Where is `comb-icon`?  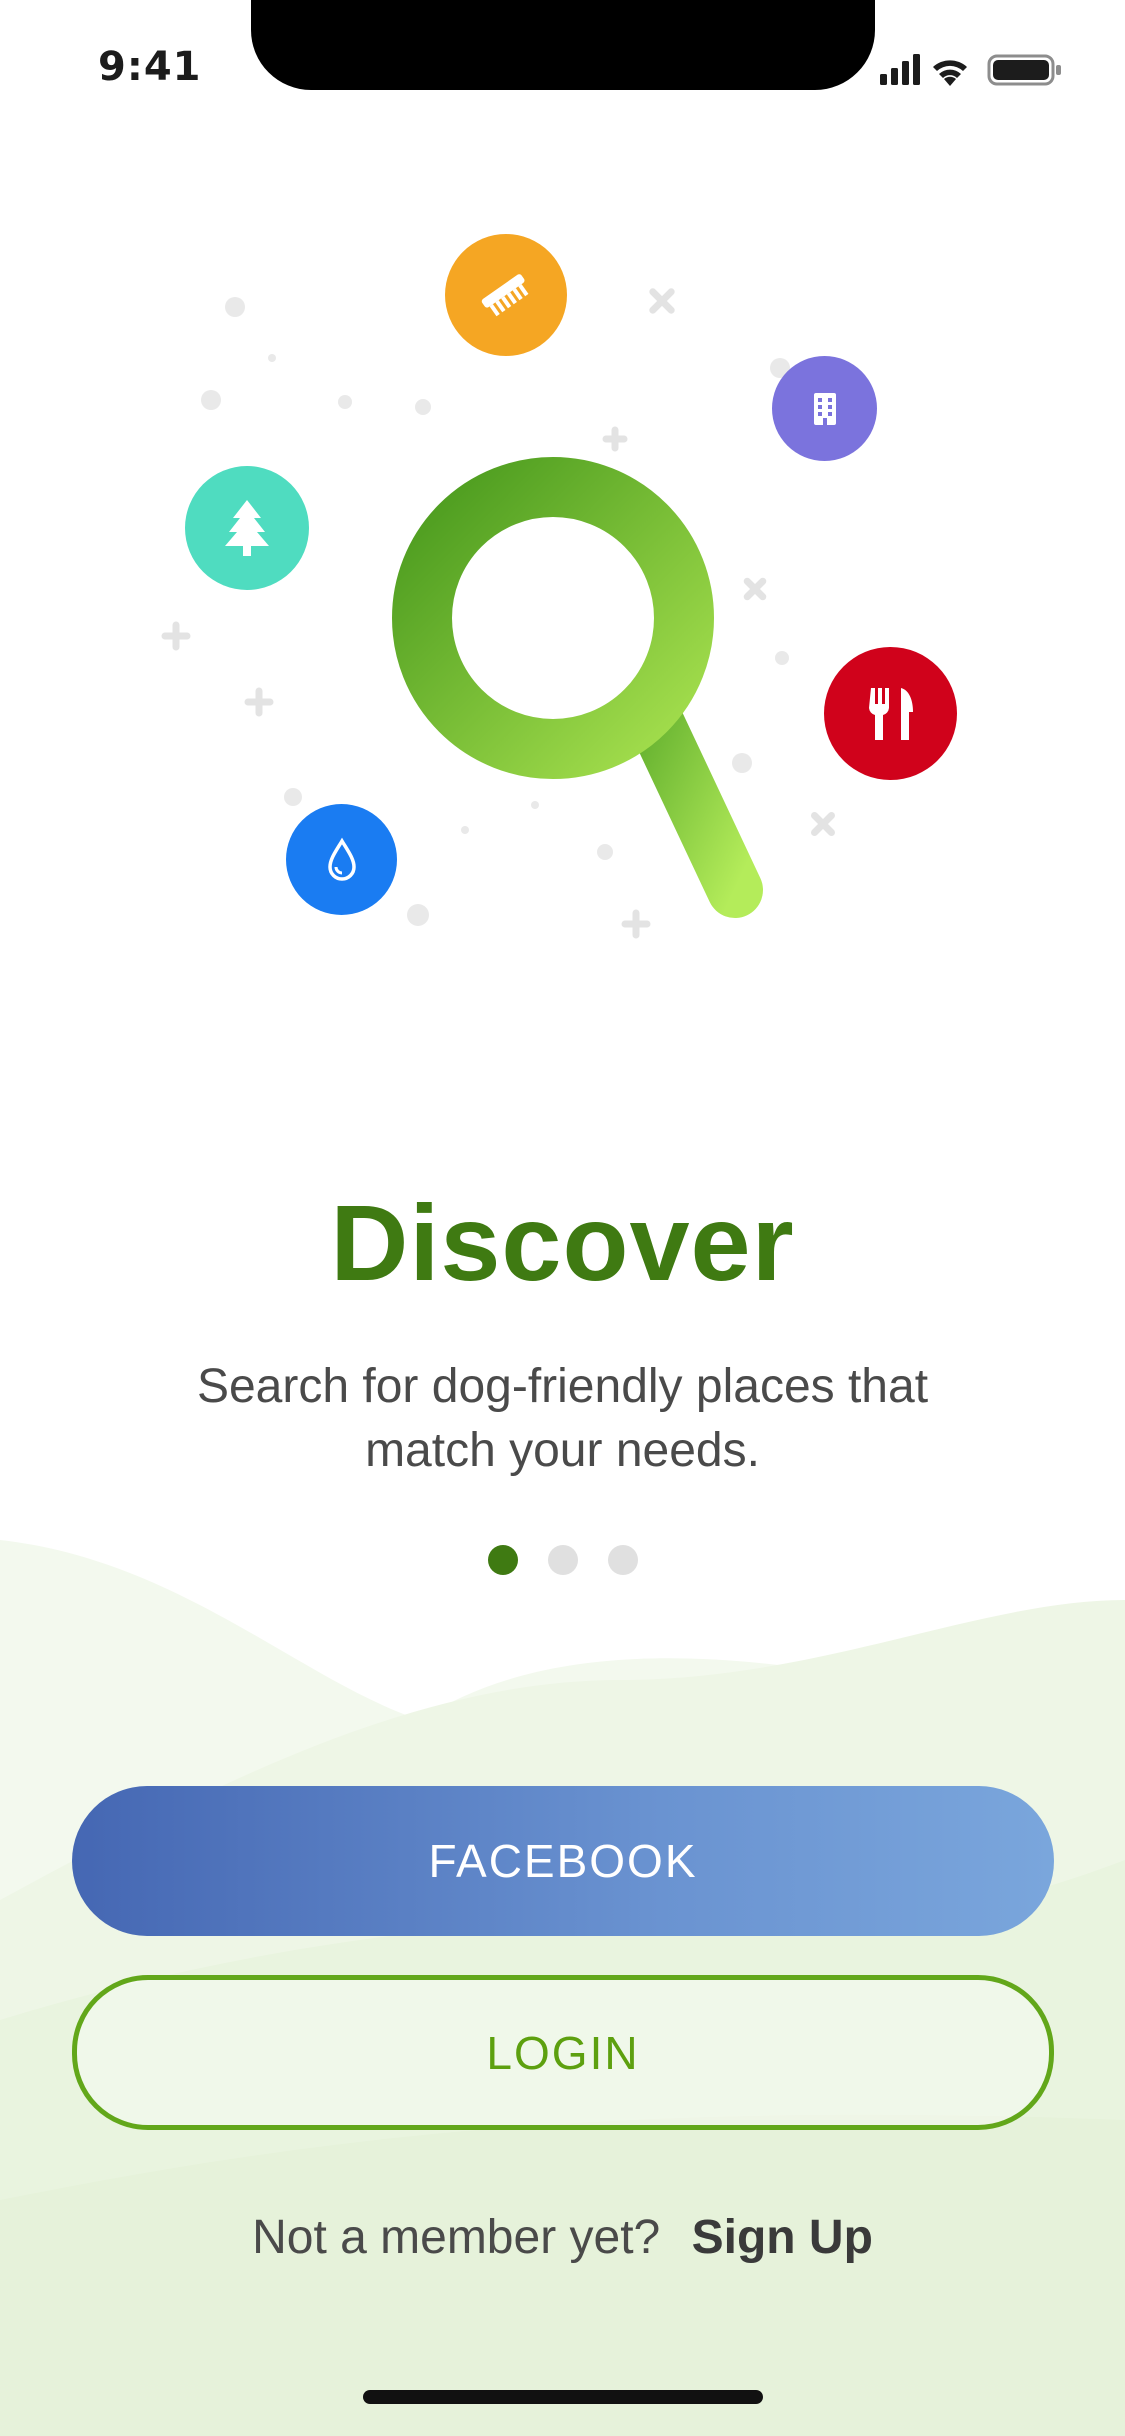 comb-icon is located at coordinates (505, 295).